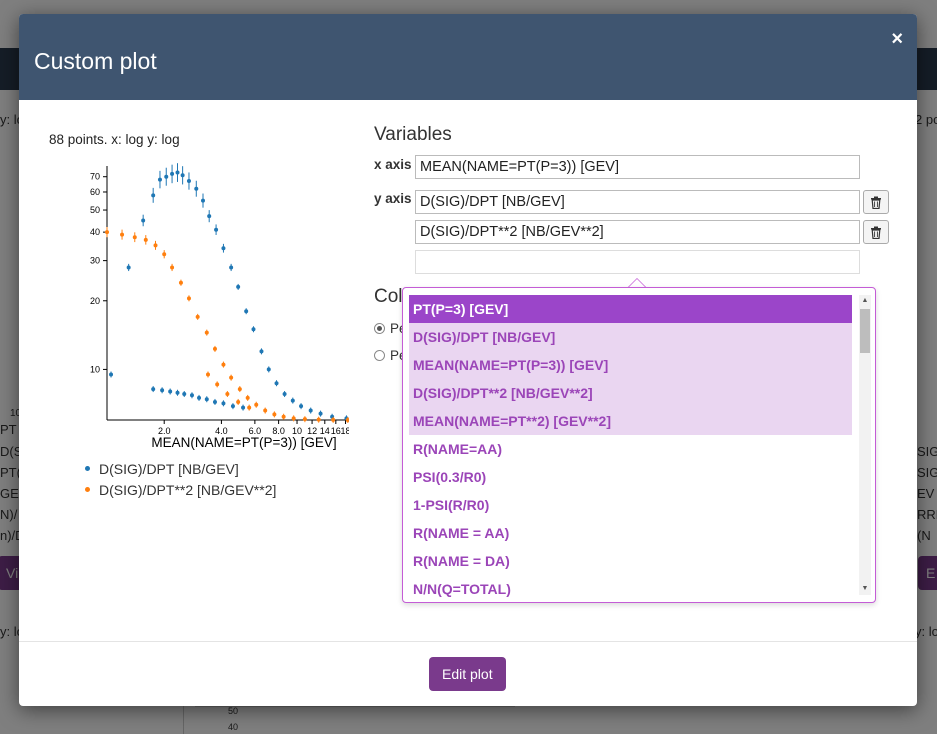 This screenshot has height=734, width=937. What do you see at coordinates (630, 477) in the screenshot?
I see `dropdown-option: PSI(0.3/R0)` at bounding box center [630, 477].